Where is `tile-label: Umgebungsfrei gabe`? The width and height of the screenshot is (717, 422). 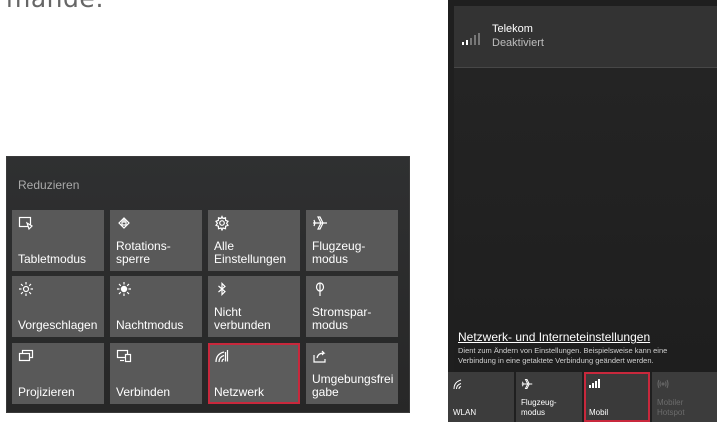 tile-label: Umgebungsfrei gabe is located at coordinates (353, 385).